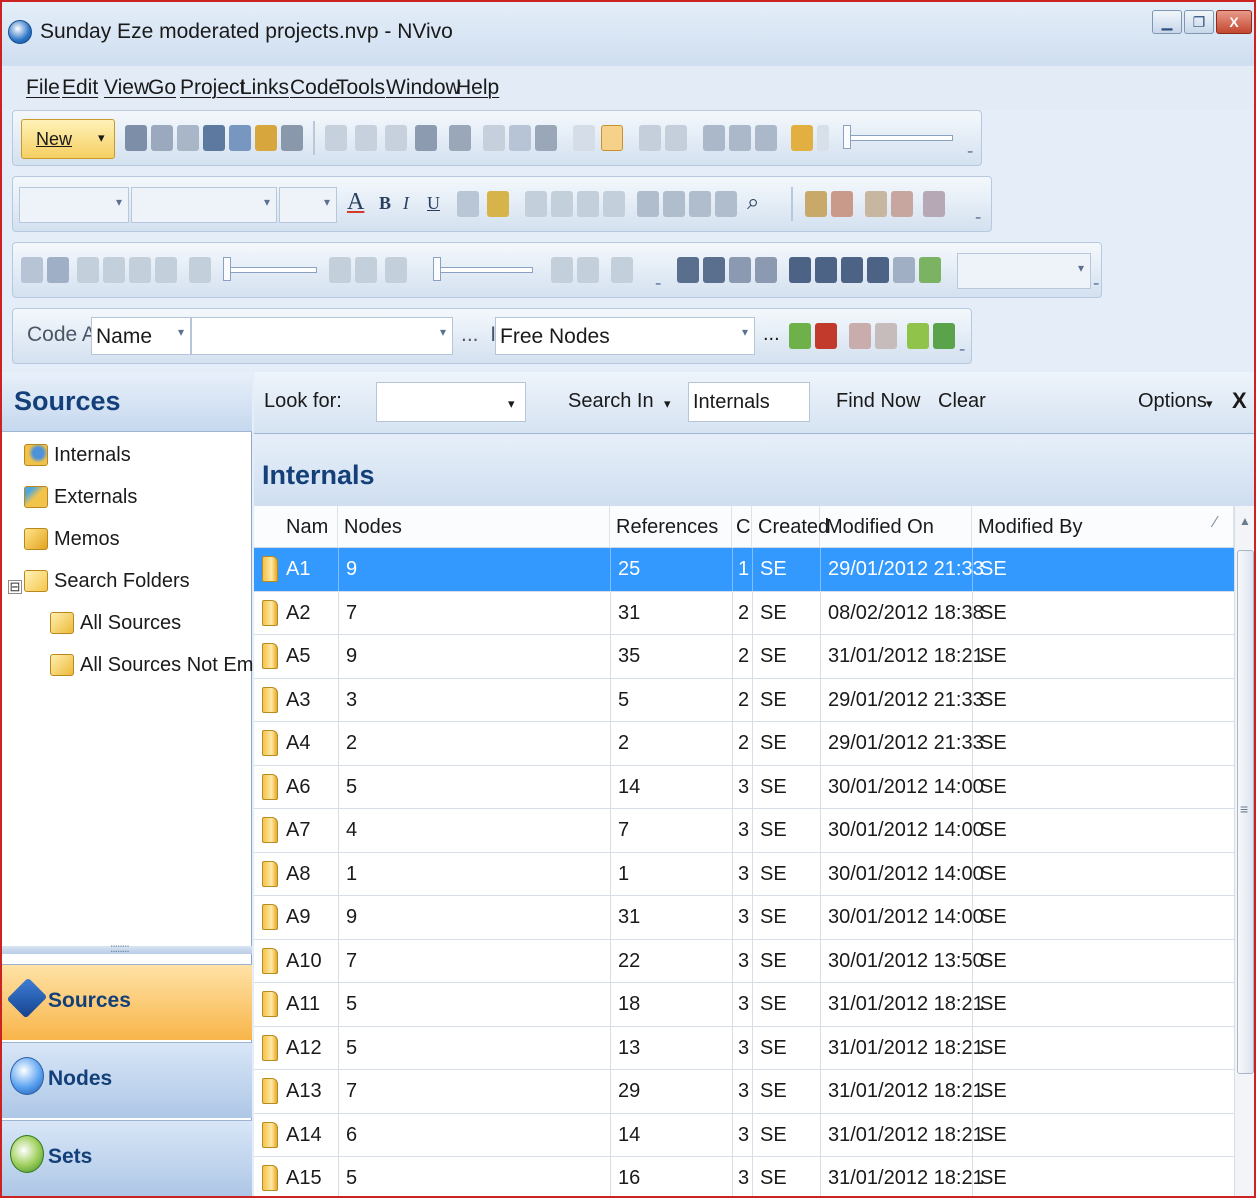 The height and width of the screenshot is (1198, 1256). Describe the element at coordinates (744, 657) in the screenshot. I see `table-row: A5 9 35 2 SE 31/01/2012 18:21 SE` at that location.